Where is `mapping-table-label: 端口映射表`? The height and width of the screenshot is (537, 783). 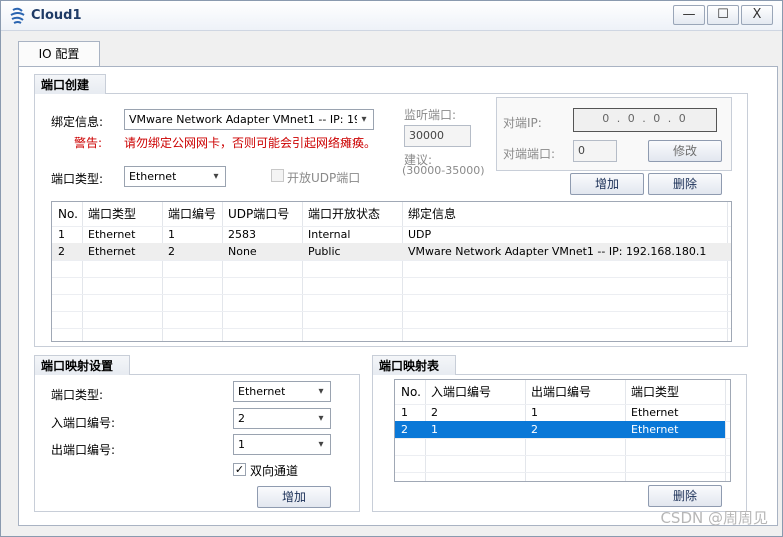 mapping-table-label: 端口映射表 is located at coordinates (414, 365).